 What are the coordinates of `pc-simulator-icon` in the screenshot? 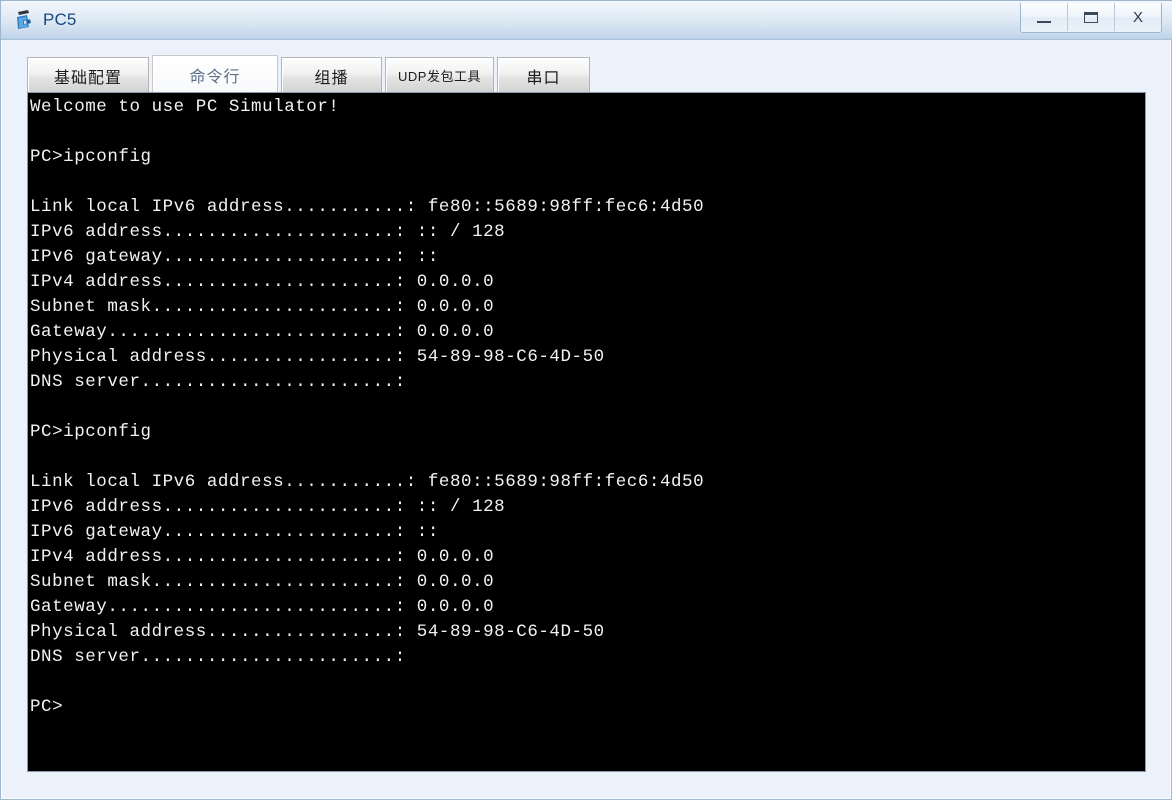 It's located at (24, 19).